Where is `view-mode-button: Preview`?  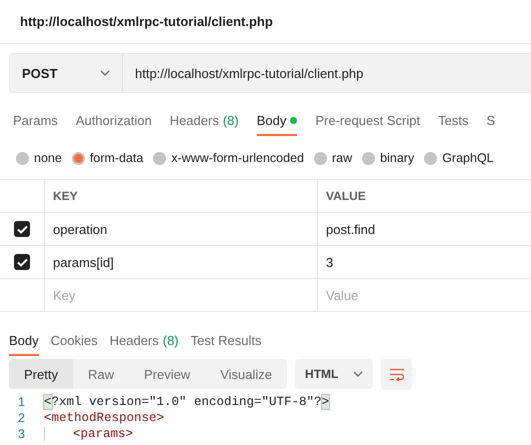
view-mode-button: Preview is located at coordinates (167, 374).